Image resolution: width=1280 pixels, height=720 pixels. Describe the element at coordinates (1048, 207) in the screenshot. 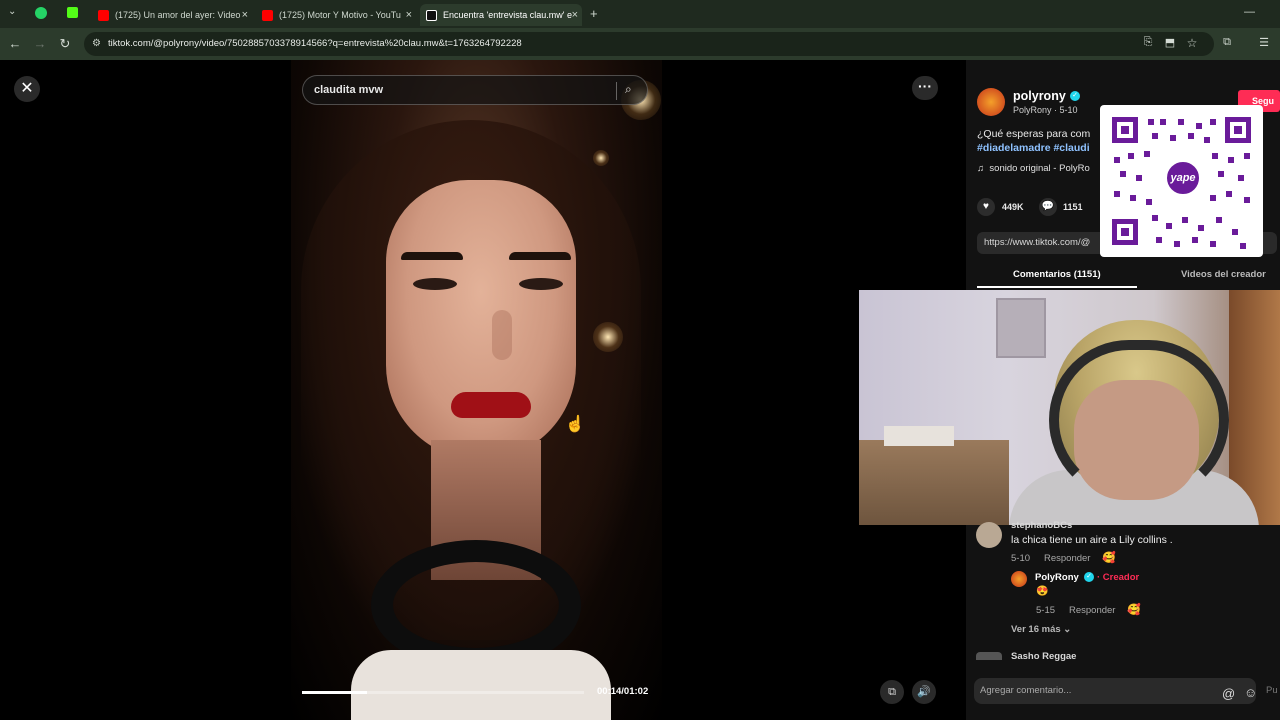

I see `comment-icon: 💬` at that location.